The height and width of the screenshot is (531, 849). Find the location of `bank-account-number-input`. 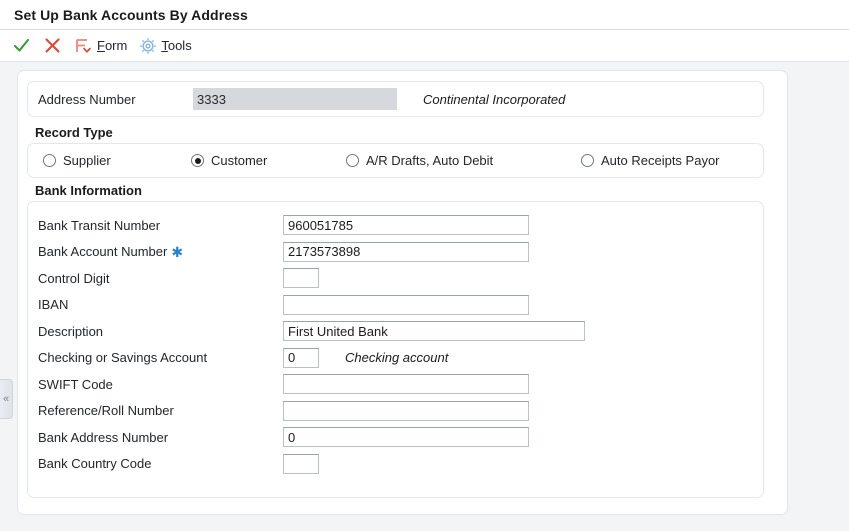

bank-account-number-input is located at coordinates (406, 251).